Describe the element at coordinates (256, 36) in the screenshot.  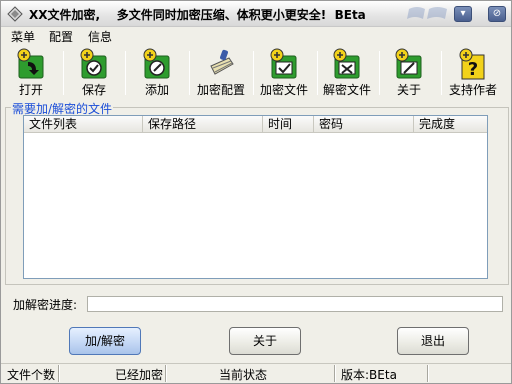
I see `menu-bar: 菜单 配置 信息` at that location.